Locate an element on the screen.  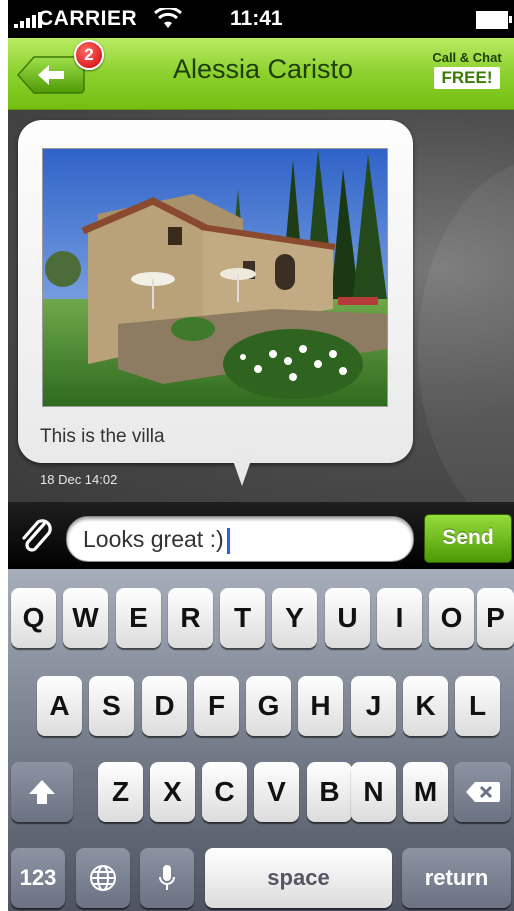
key-a: A is located at coordinates (59, 706).